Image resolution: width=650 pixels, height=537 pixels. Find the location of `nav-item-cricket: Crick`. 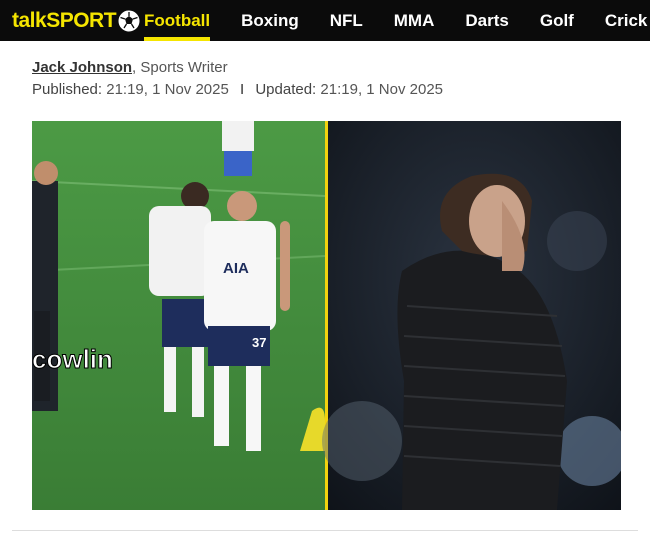

nav-item-cricket: Crick is located at coordinates (626, 20).